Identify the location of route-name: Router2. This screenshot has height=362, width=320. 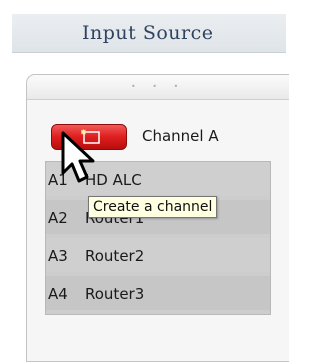
(115, 256).